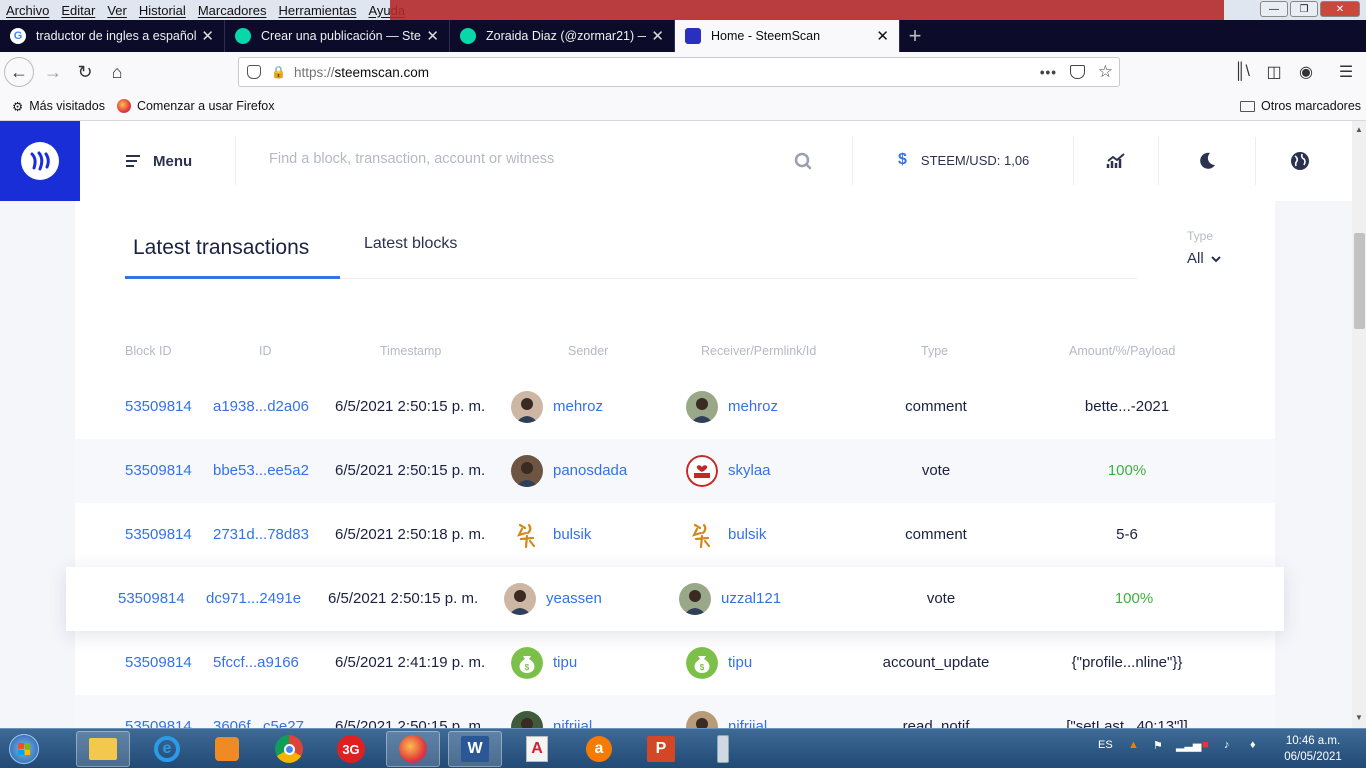  Describe the element at coordinates (1077, 72) in the screenshot. I see `pocket-icon` at that location.